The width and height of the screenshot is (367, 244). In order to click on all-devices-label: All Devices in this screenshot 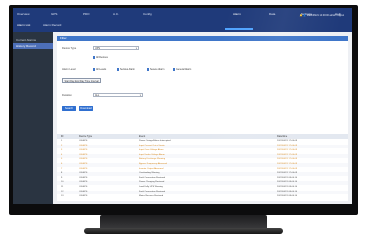, I will do `click(101, 57)`.